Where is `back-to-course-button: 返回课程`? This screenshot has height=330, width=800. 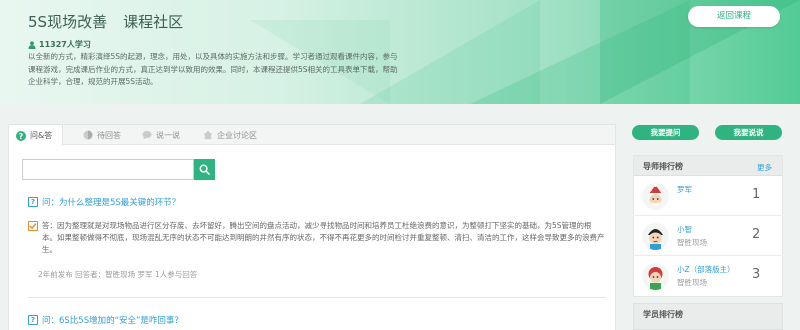
back-to-course-button: 返回课程 is located at coordinates (734, 16).